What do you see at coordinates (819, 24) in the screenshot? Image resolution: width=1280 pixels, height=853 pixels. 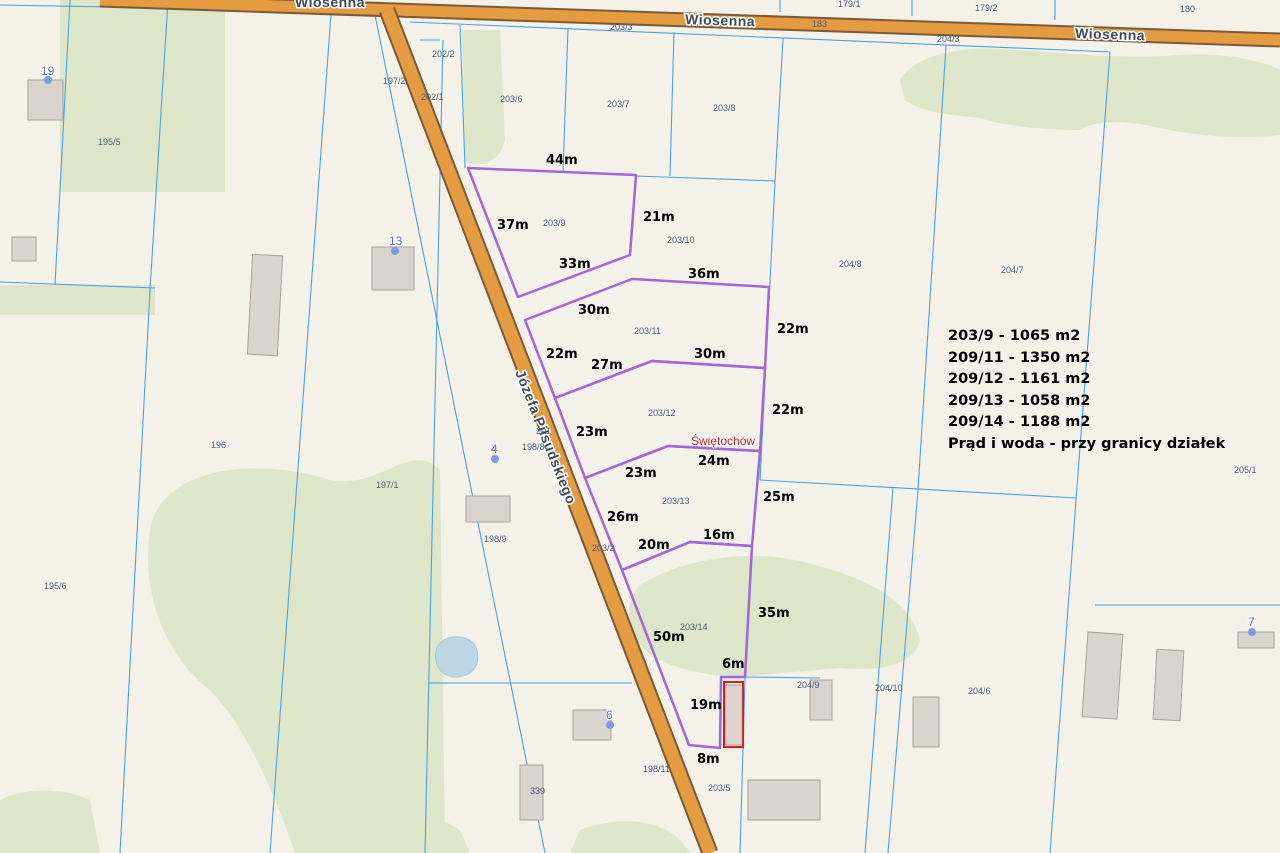 I see `parcel-label: 183` at bounding box center [819, 24].